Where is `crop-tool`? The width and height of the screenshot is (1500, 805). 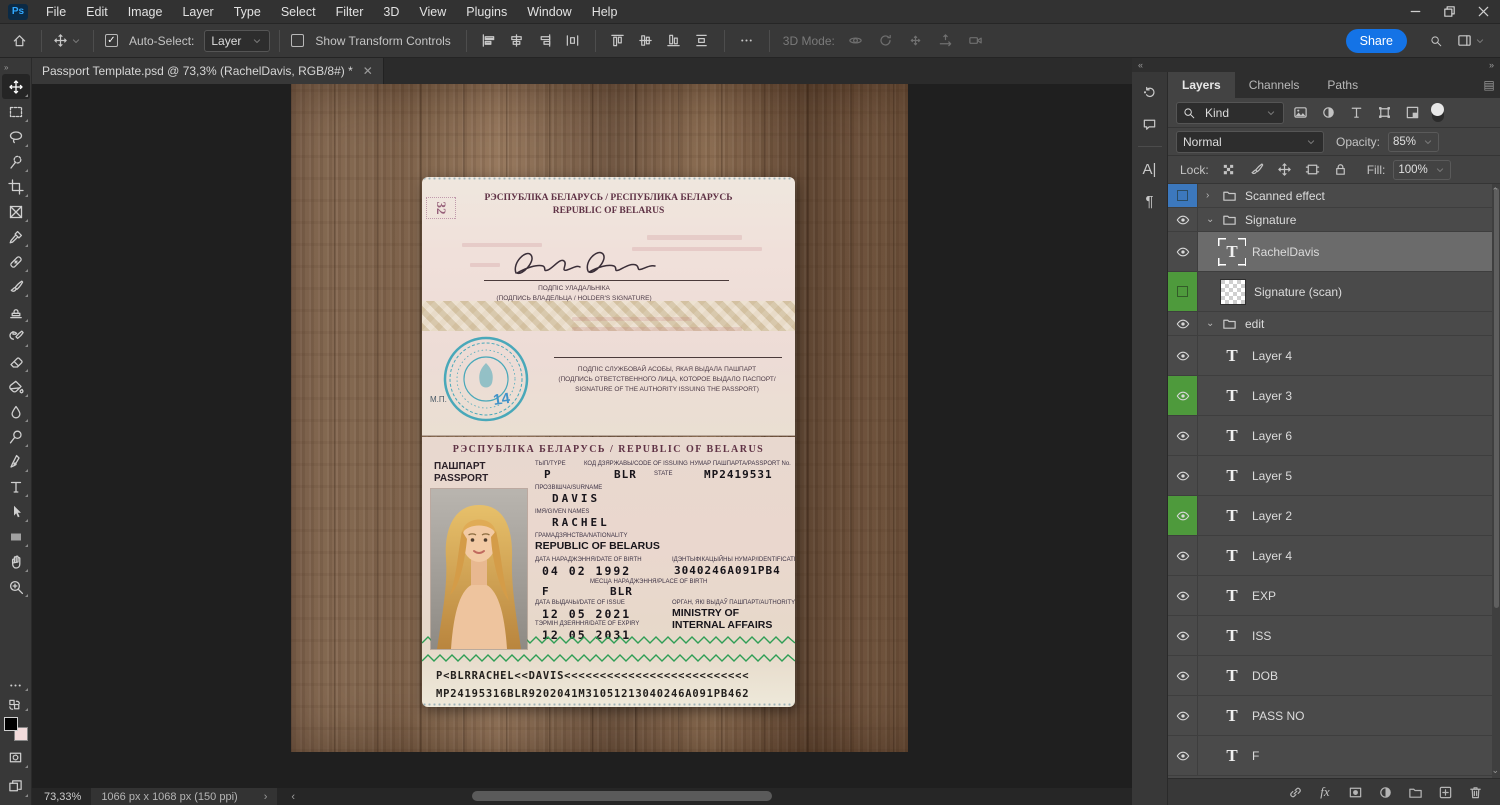 crop-tool is located at coordinates (16, 186).